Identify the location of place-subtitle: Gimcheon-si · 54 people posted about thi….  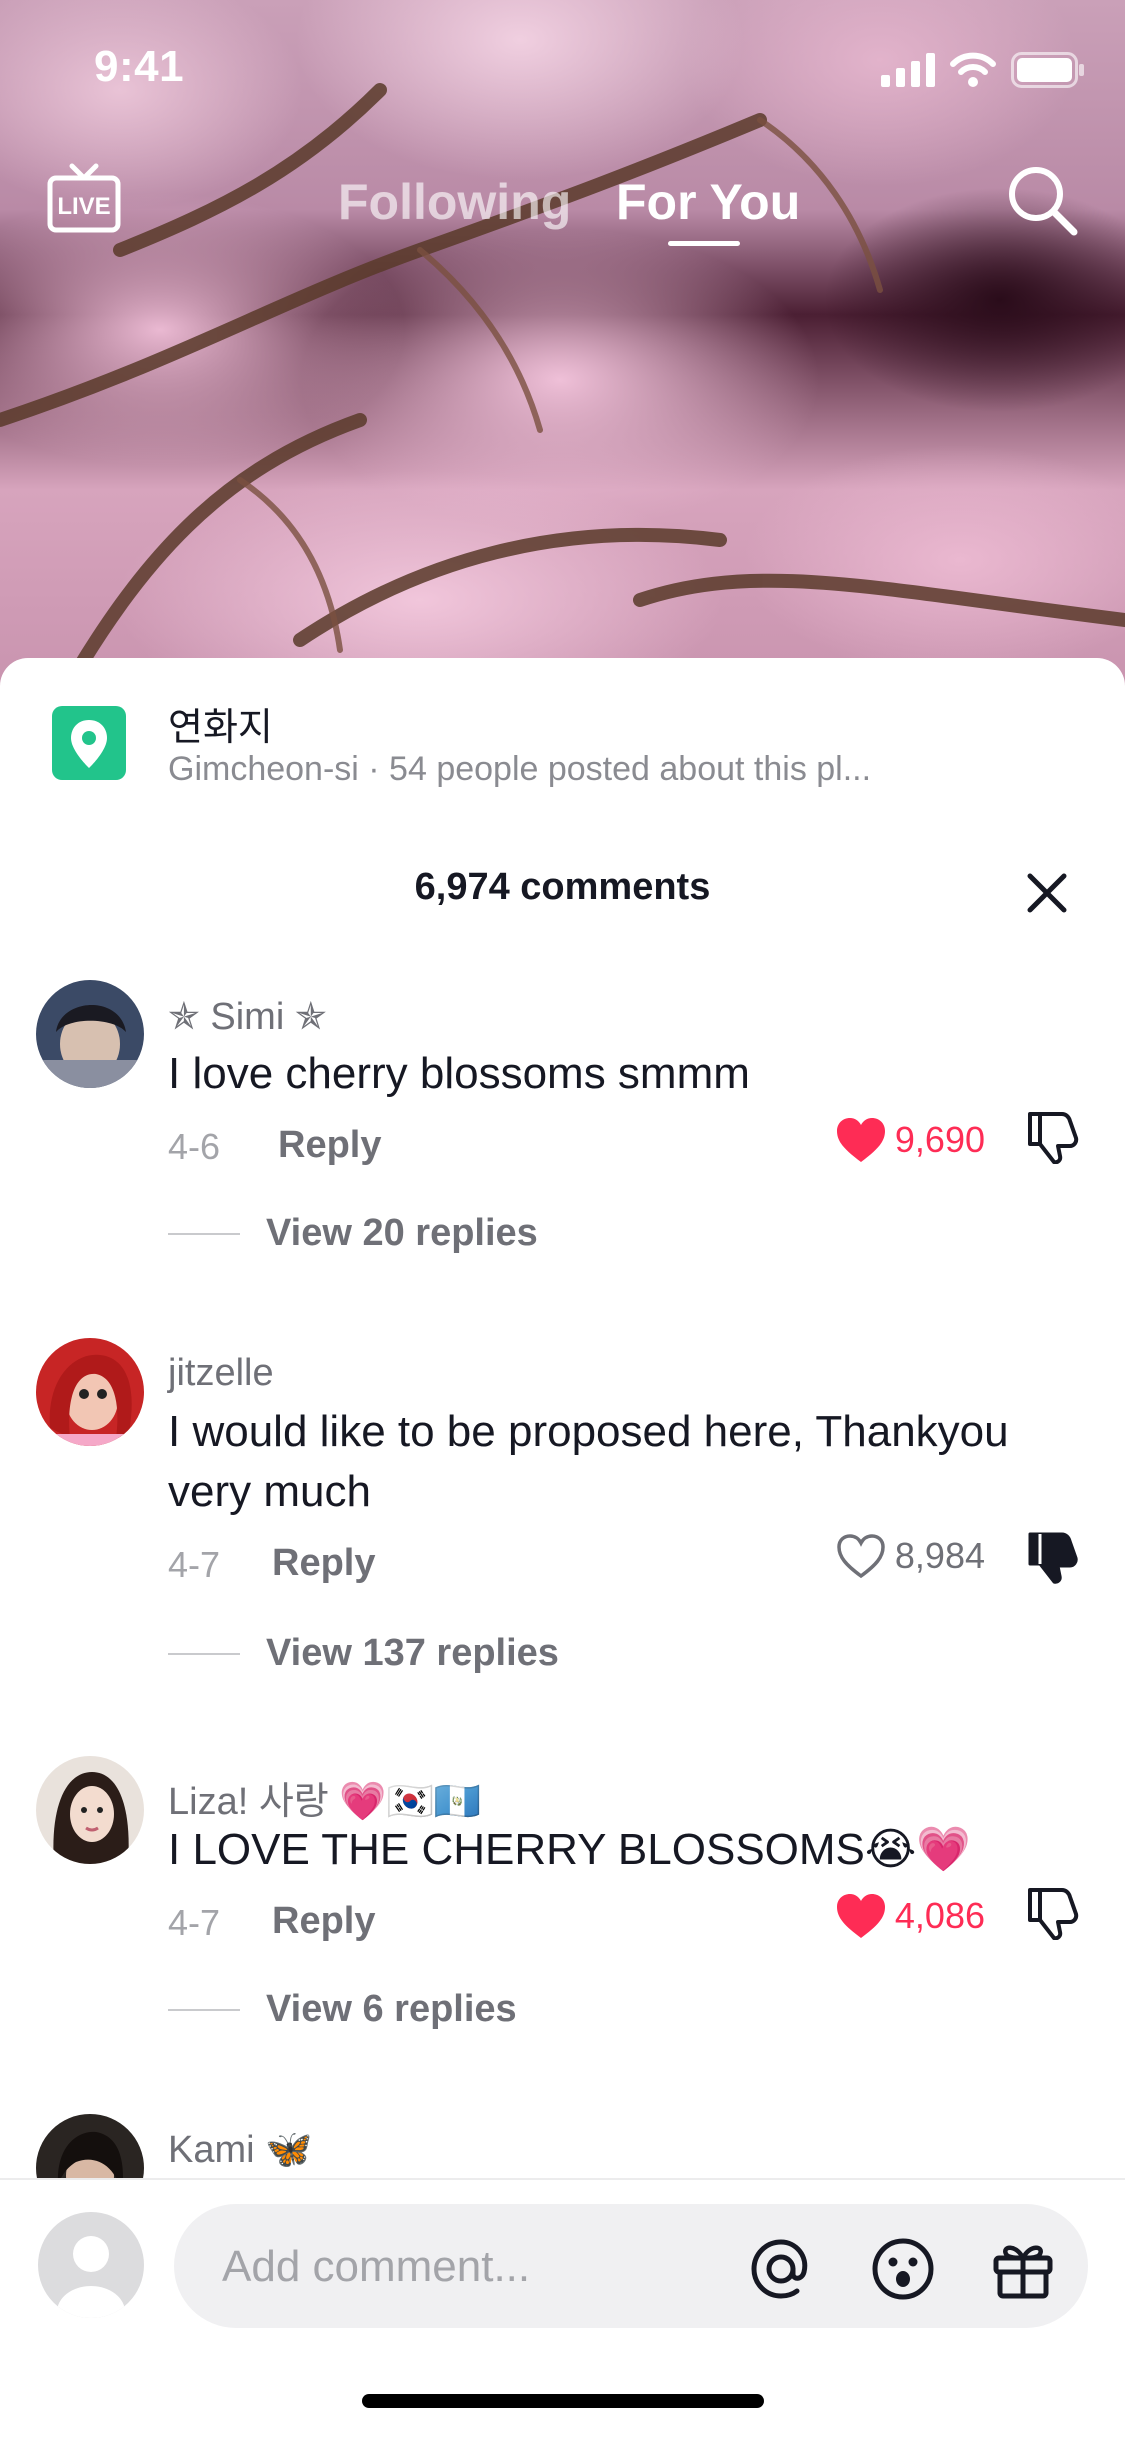
(520, 769).